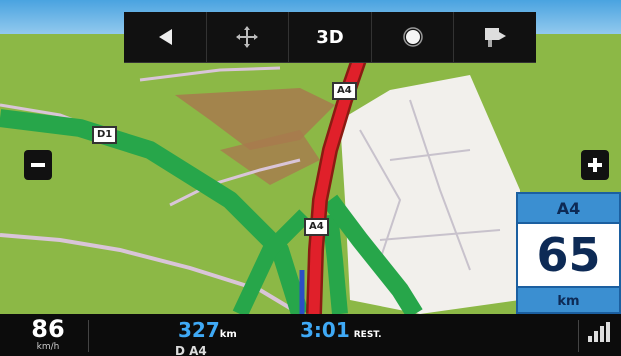 The width and height of the screenshot is (621, 356). I want to click on minus-icon, so click(38, 165).